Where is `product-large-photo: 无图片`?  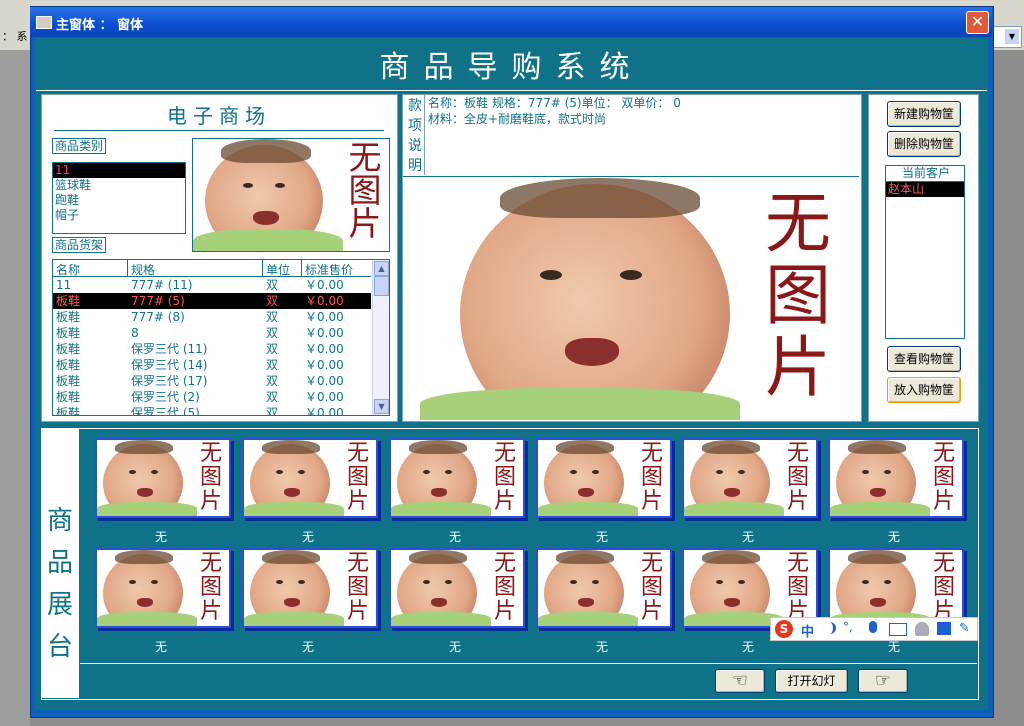
product-large-photo: 无图片 is located at coordinates (638, 299).